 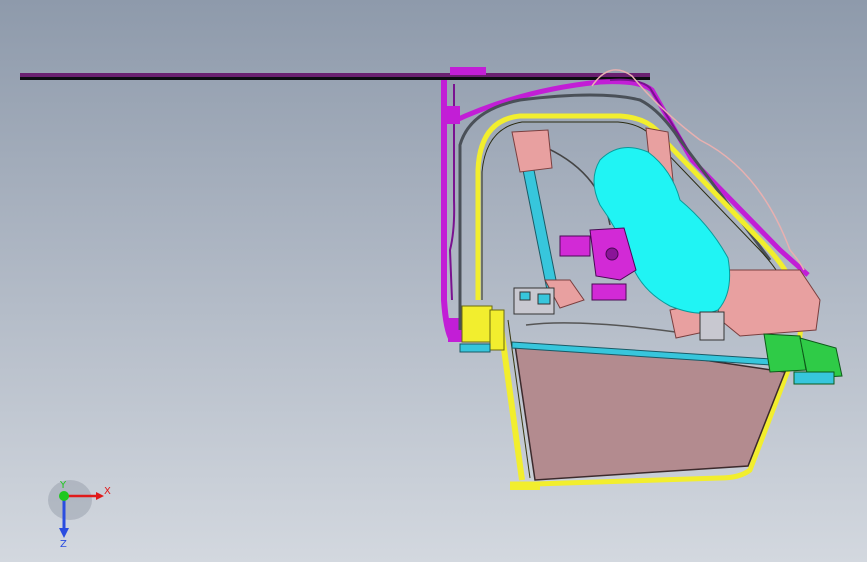 I want to click on roof-rail, so click(x=335, y=73).